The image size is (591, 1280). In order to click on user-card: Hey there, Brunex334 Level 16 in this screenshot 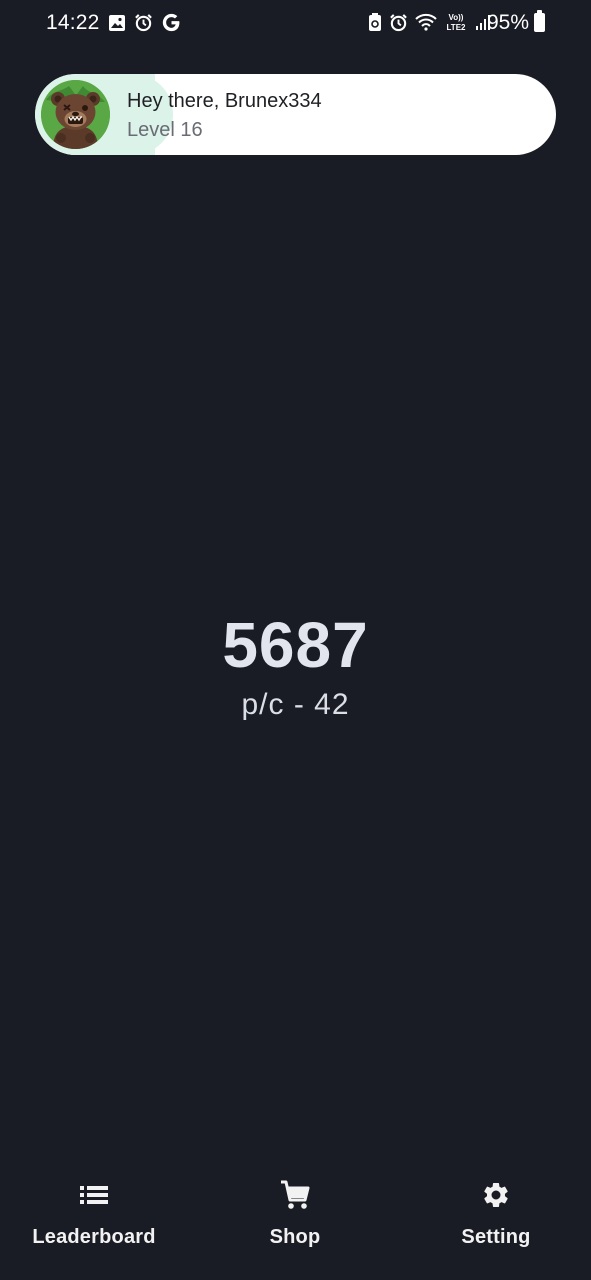, I will do `click(295, 114)`.